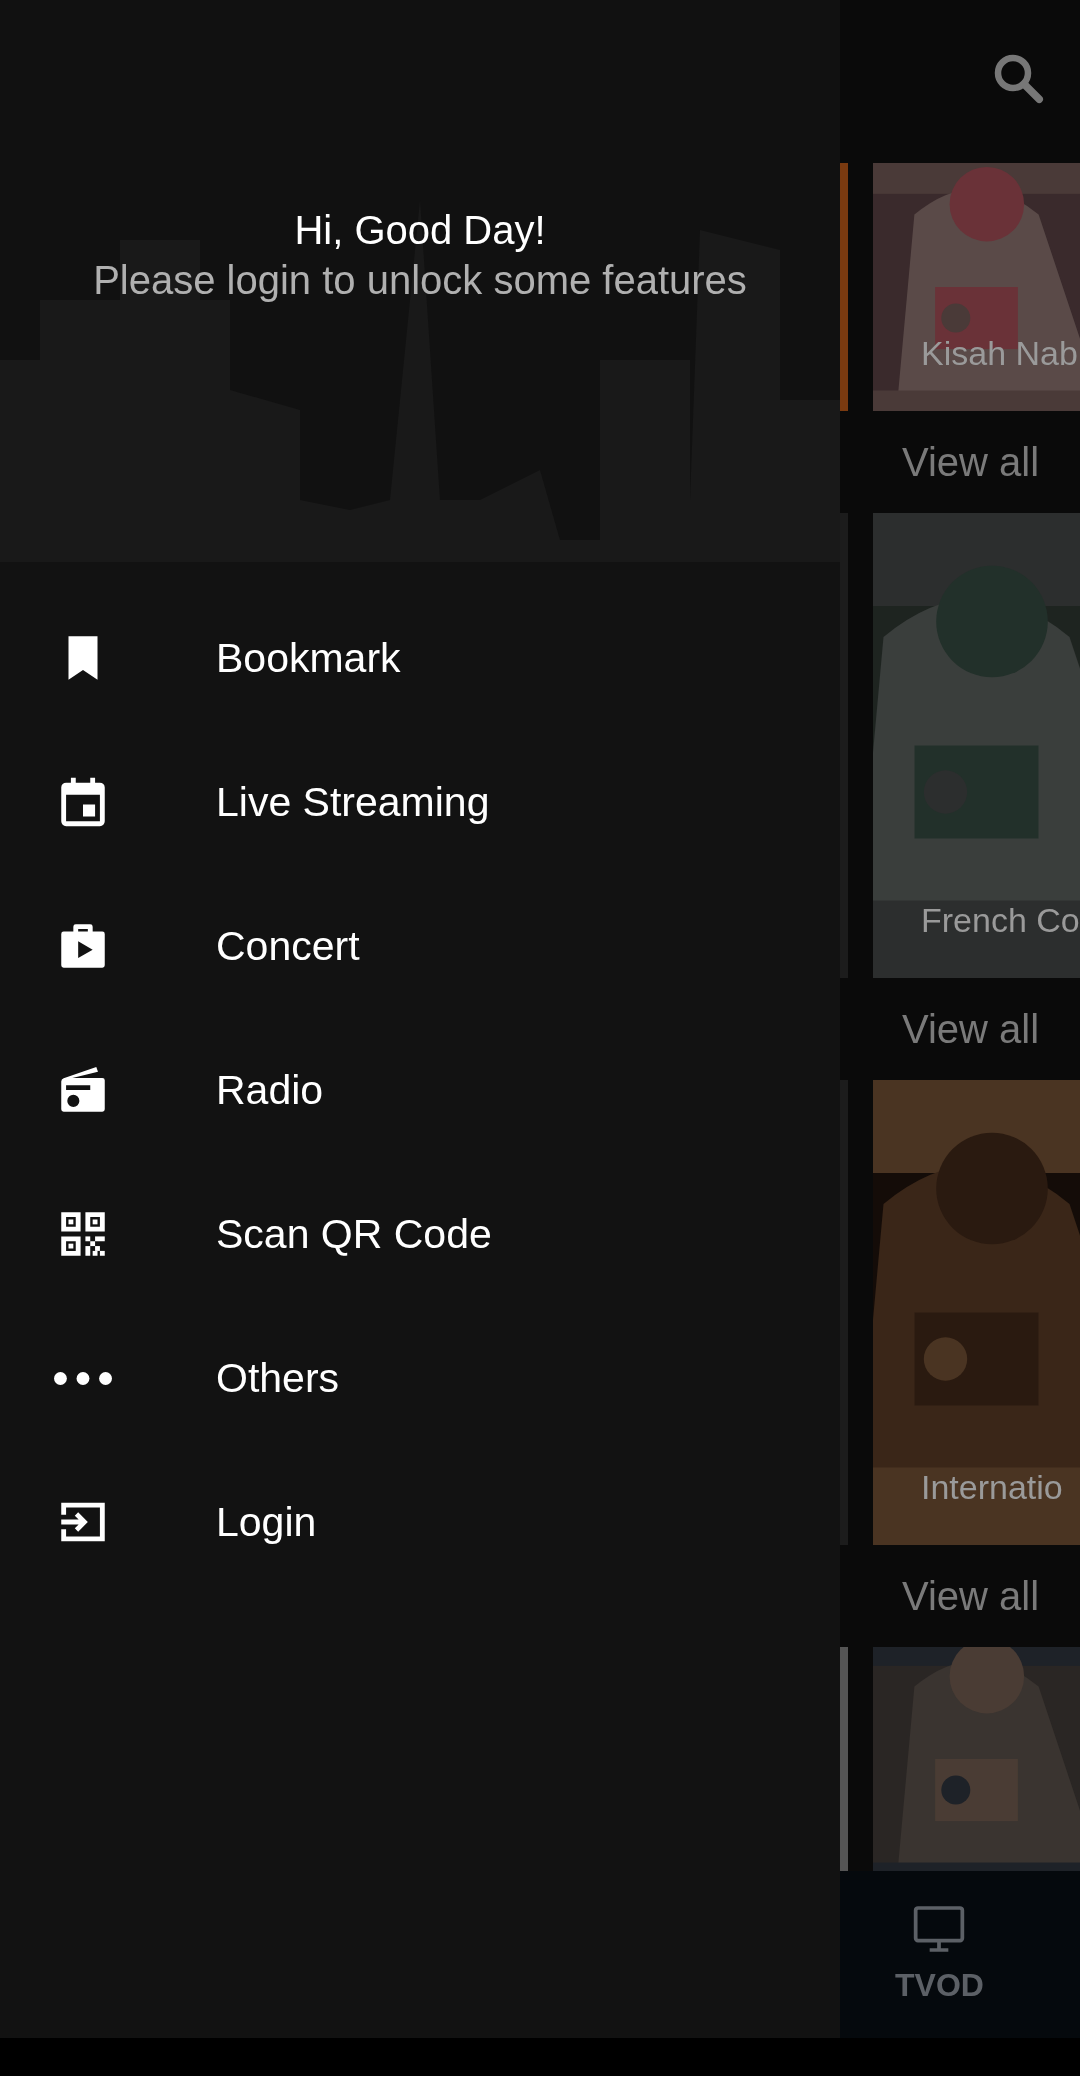  What do you see at coordinates (1000, 920) in the screenshot?
I see `video-title: French Co` at bounding box center [1000, 920].